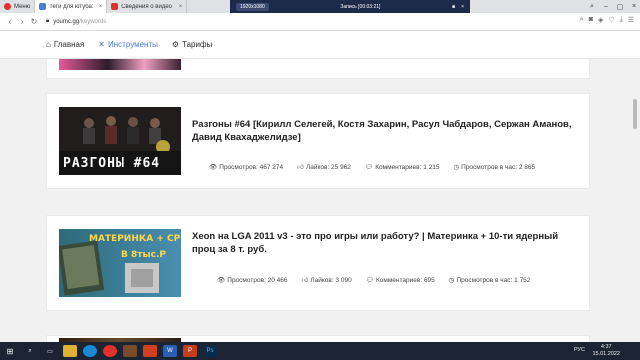 This screenshot has height=360, width=640. I want to click on home-icon: ⌂, so click(48, 44).